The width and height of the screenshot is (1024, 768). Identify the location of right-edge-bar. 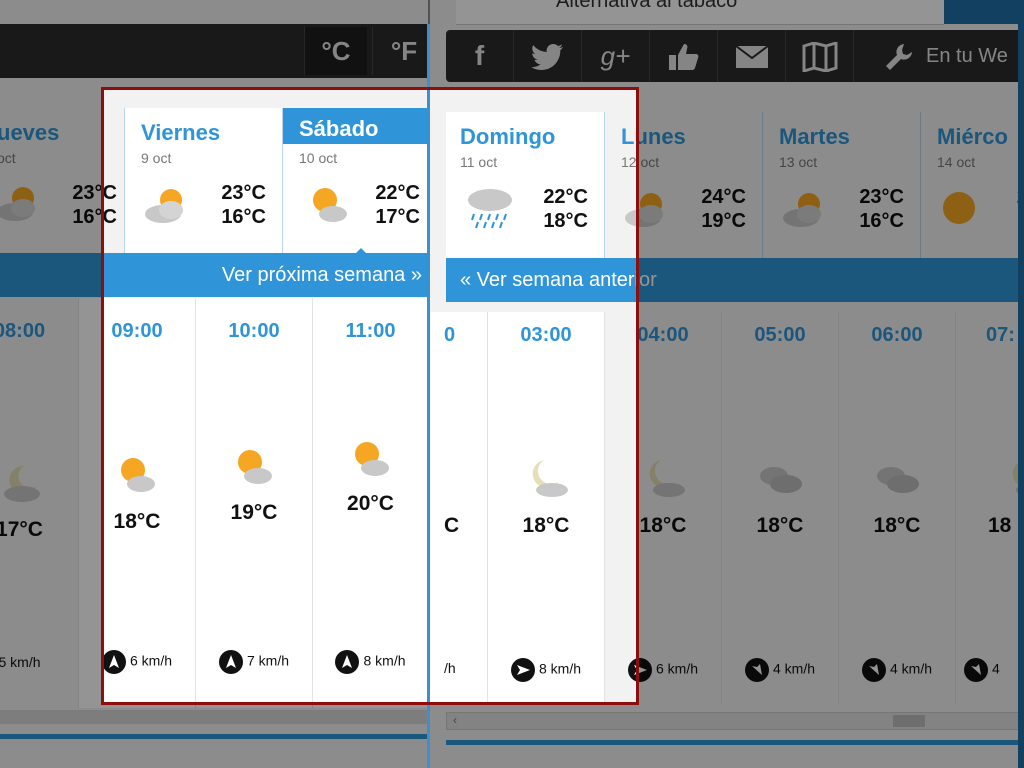
(1021, 384).